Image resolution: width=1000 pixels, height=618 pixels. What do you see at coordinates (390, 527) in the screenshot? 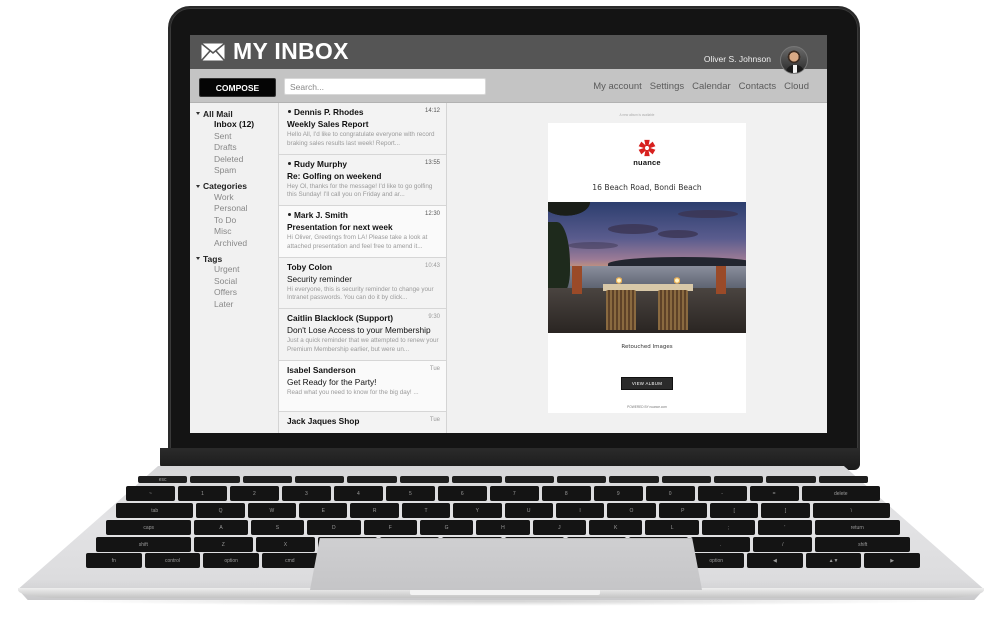
I see `keyboard-key: F` at bounding box center [390, 527].